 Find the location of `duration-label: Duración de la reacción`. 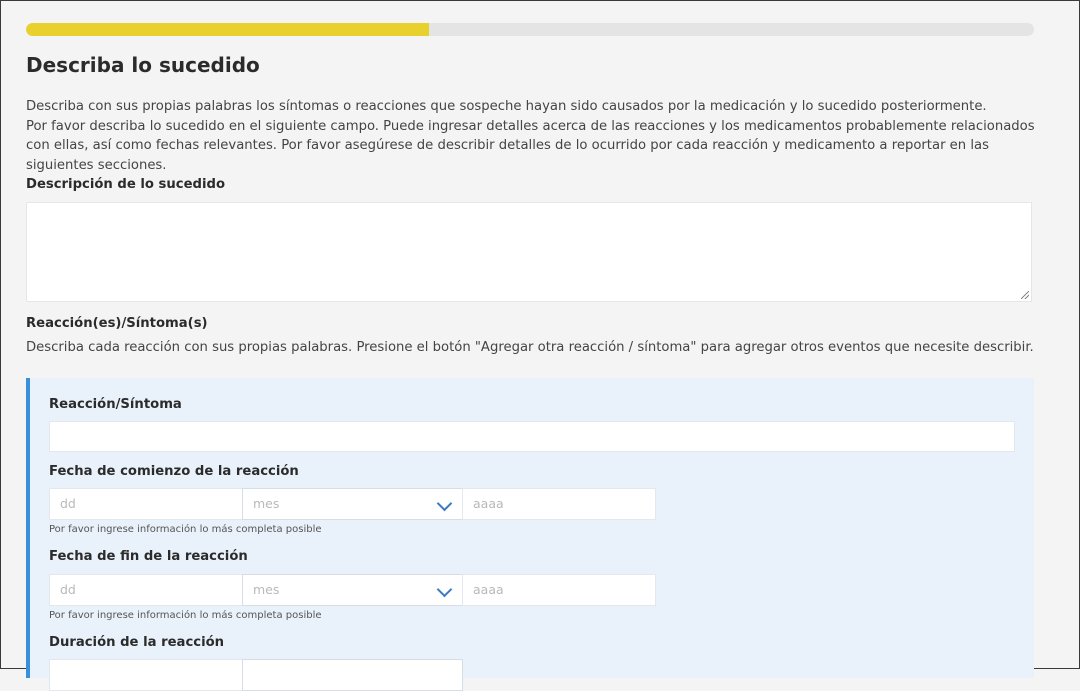

duration-label: Duración de la reacción is located at coordinates (137, 642).